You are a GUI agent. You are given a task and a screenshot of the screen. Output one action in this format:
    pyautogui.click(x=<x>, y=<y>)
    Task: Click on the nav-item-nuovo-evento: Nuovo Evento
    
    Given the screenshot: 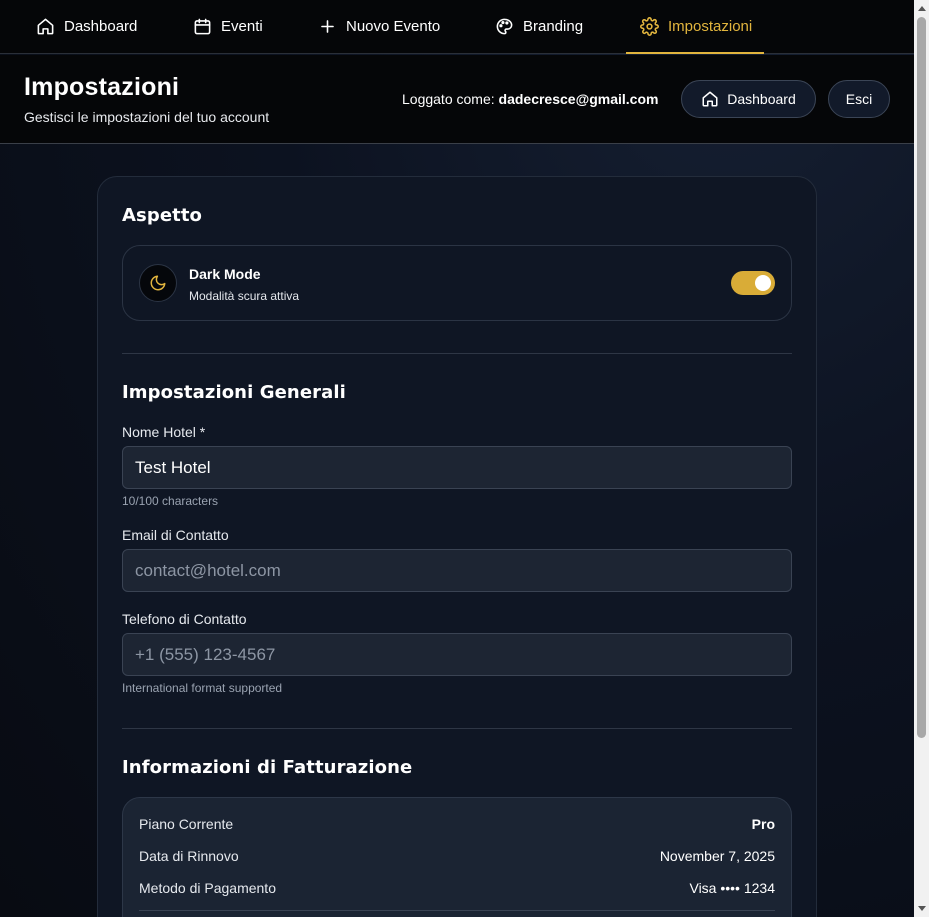 What is the action you would take?
    pyautogui.click(x=379, y=26)
    